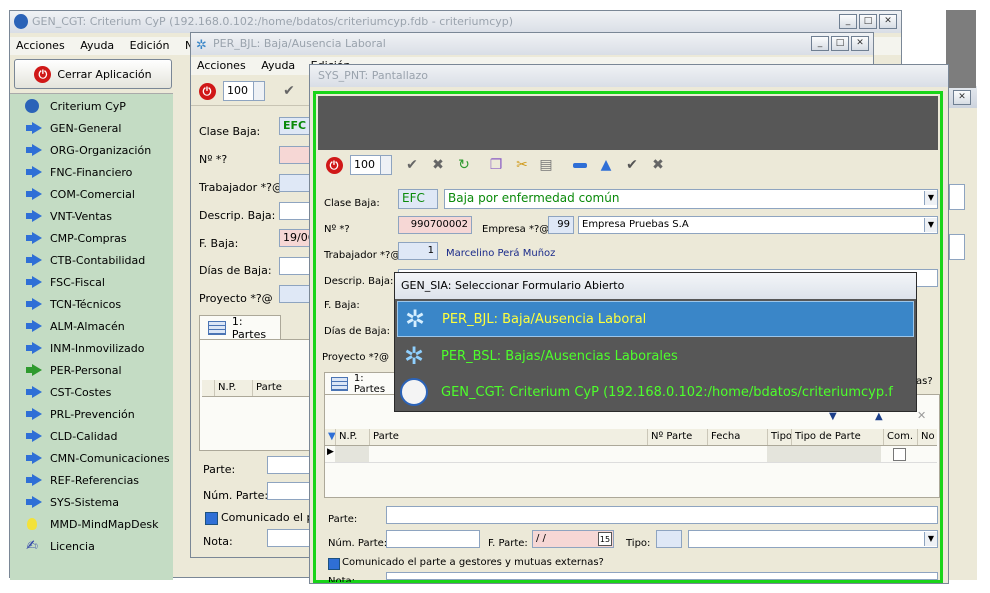  I want to click on sidebar-item-alm-almac-n: ALM-Almacén, so click(73, 326).